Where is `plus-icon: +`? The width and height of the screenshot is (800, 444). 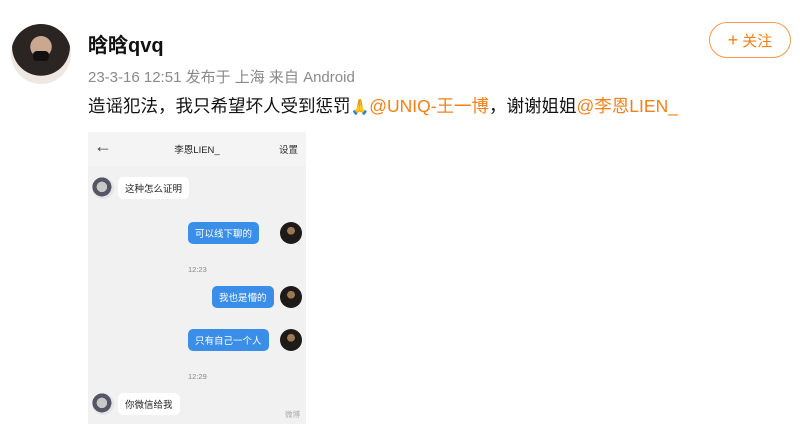
plus-icon: + is located at coordinates (733, 40).